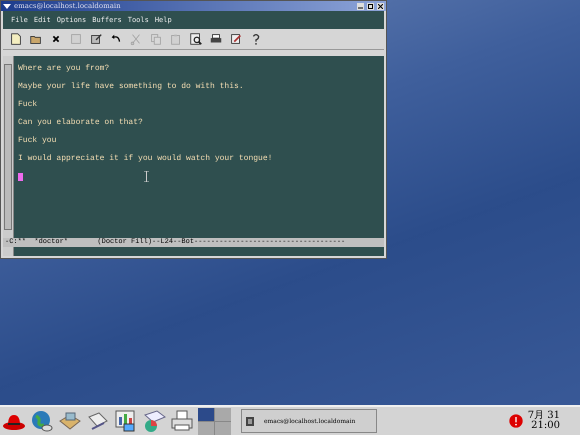  Describe the element at coordinates (154, 421) in the screenshot. I see `spreadsheet-icon` at that location.